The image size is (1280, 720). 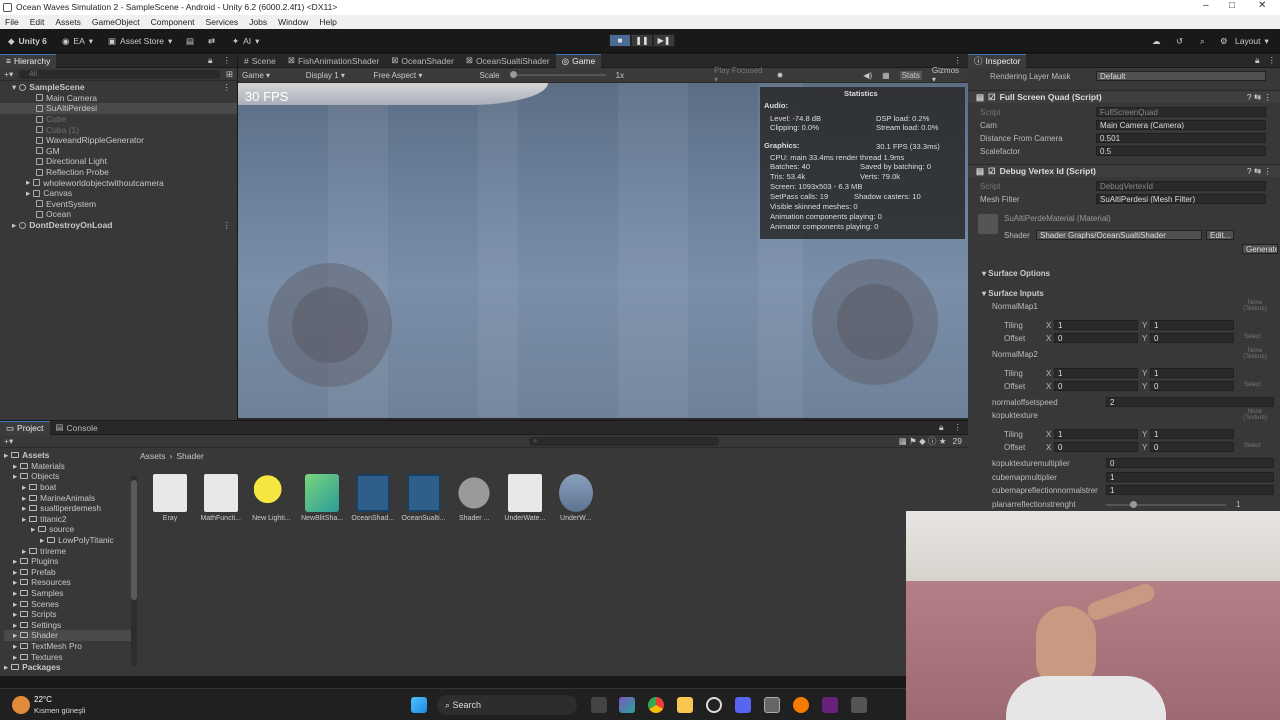 What do you see at coordinates (327, 22) in the screenshot?
I see `menu-help: Help` at bounding box center [327, 22].